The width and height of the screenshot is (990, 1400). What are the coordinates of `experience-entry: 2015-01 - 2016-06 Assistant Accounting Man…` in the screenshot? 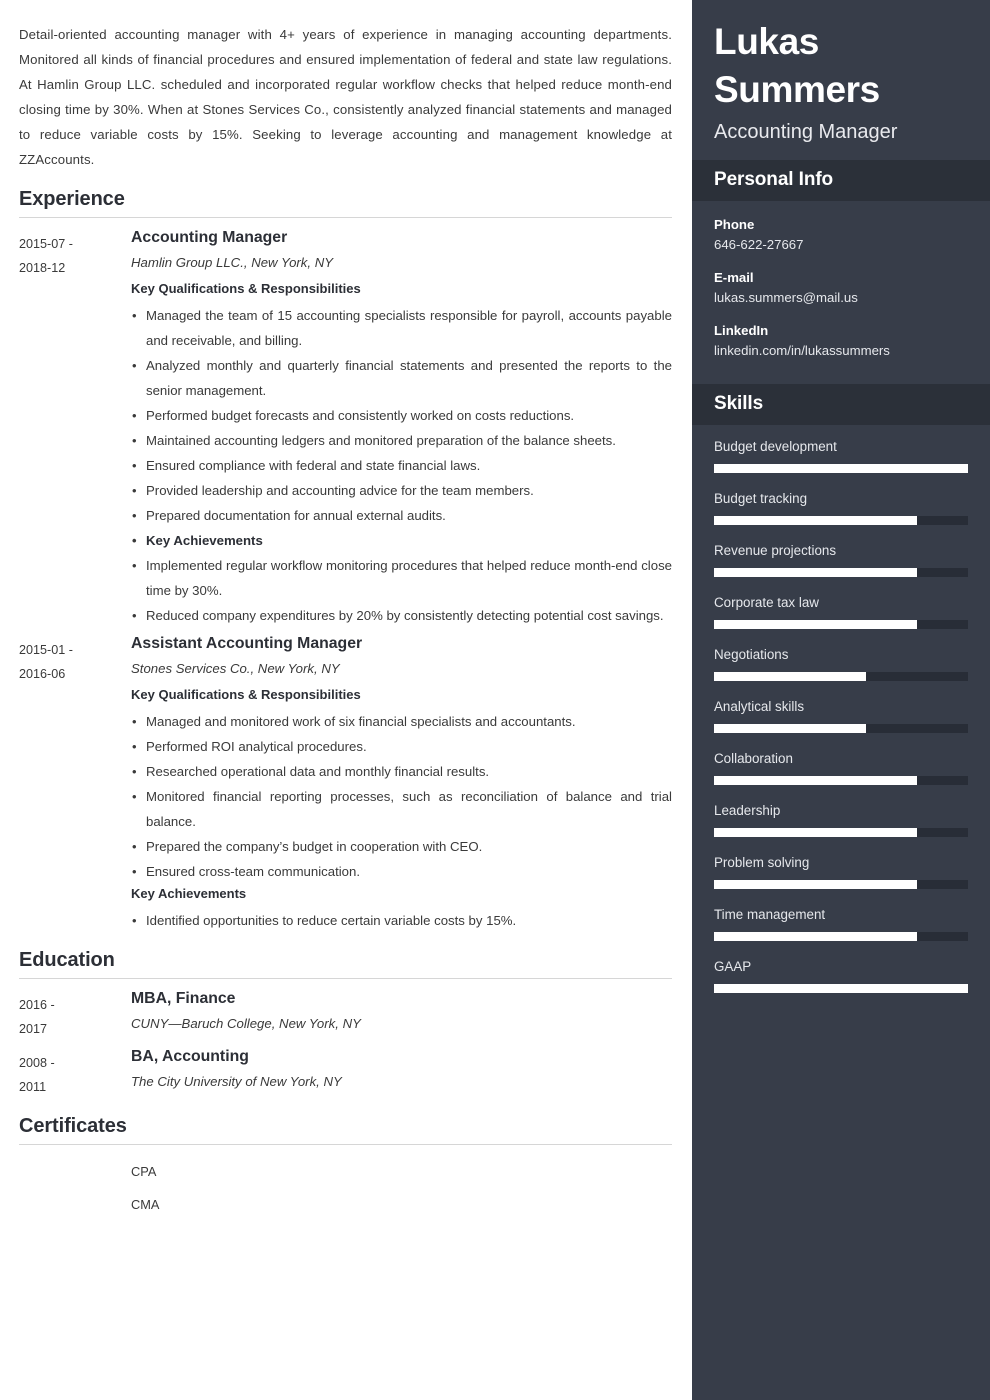 It's located at (345, 783).